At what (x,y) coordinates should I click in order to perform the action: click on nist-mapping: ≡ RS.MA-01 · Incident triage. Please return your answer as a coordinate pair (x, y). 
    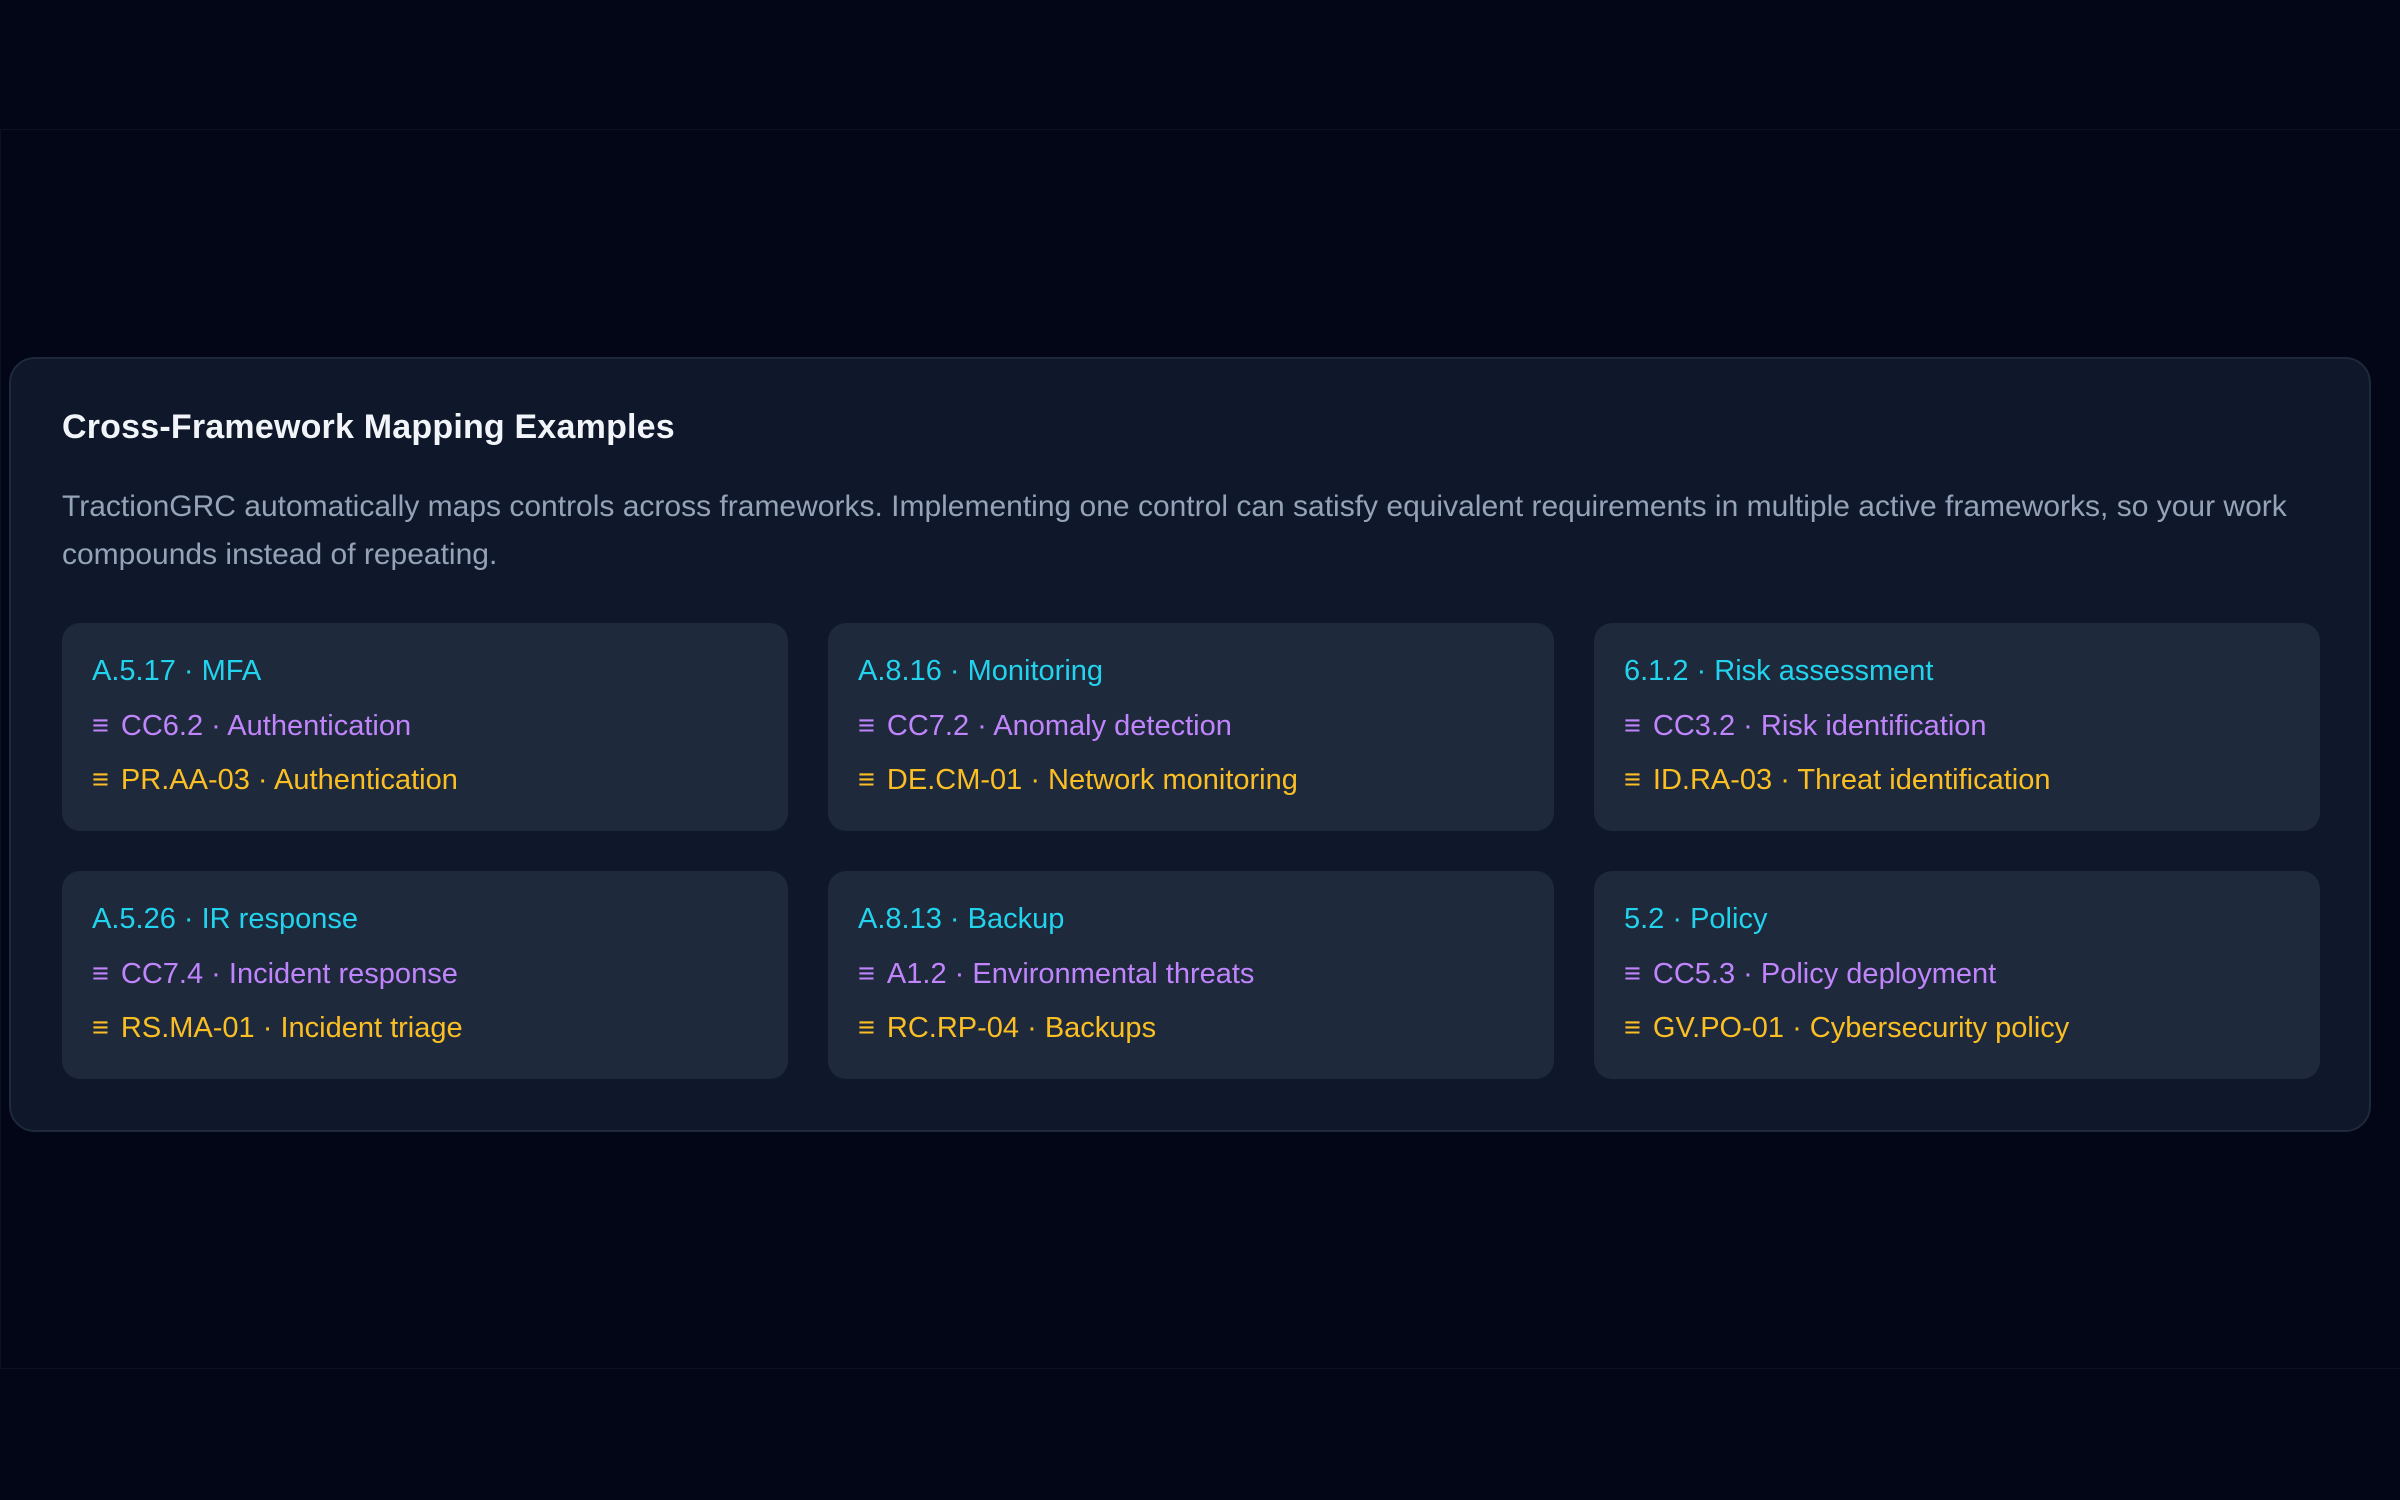
    Looking at the image, I should click on (425, 1028).